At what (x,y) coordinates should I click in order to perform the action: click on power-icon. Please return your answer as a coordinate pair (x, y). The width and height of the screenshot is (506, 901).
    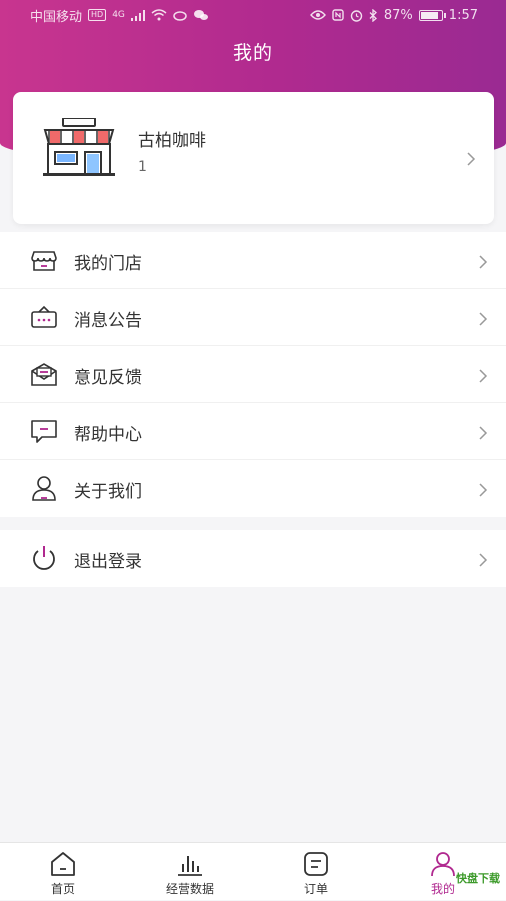
    Looking at the image, I should click on (44, 558).